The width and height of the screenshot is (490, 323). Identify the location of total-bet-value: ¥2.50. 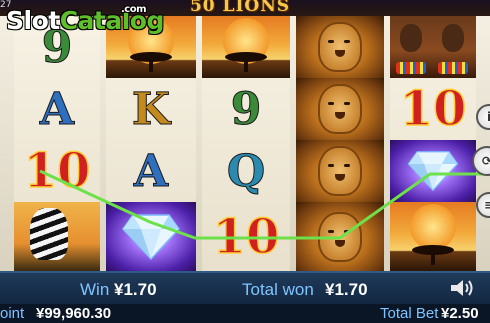
(460, 313).